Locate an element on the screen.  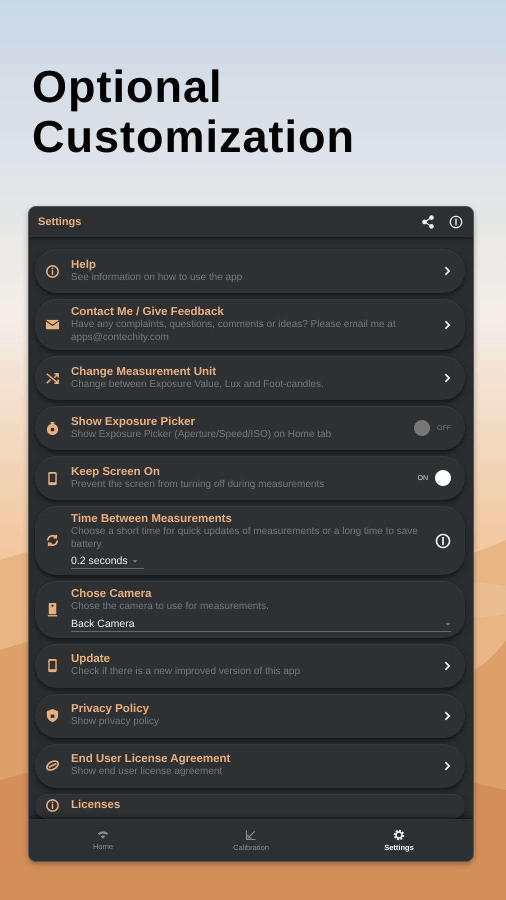
headline: Optional is located at coordinates (127, 87).